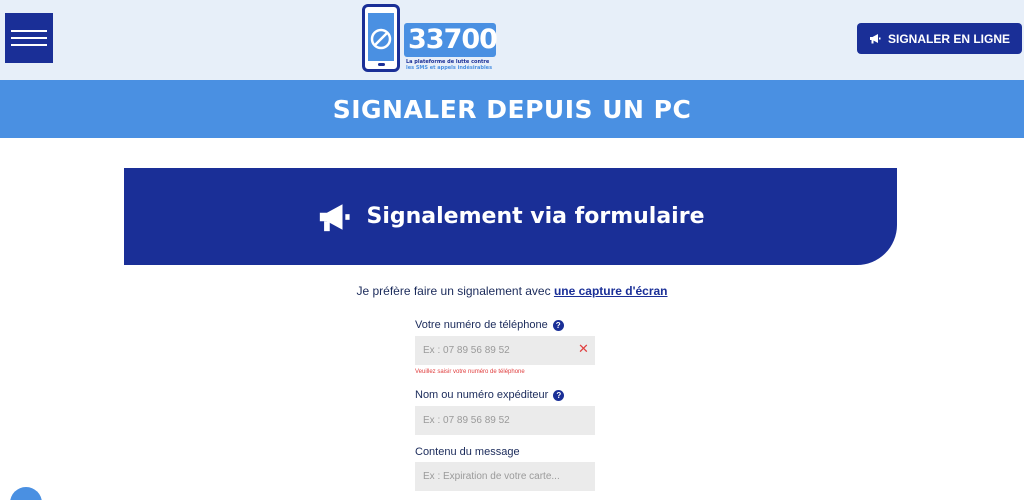 Image resolution: width=1024 pixels, height=500 pixels. Describe the element at coordinates (381, 38) in the screenshot. I see `phone-blocked-icon` at that location.